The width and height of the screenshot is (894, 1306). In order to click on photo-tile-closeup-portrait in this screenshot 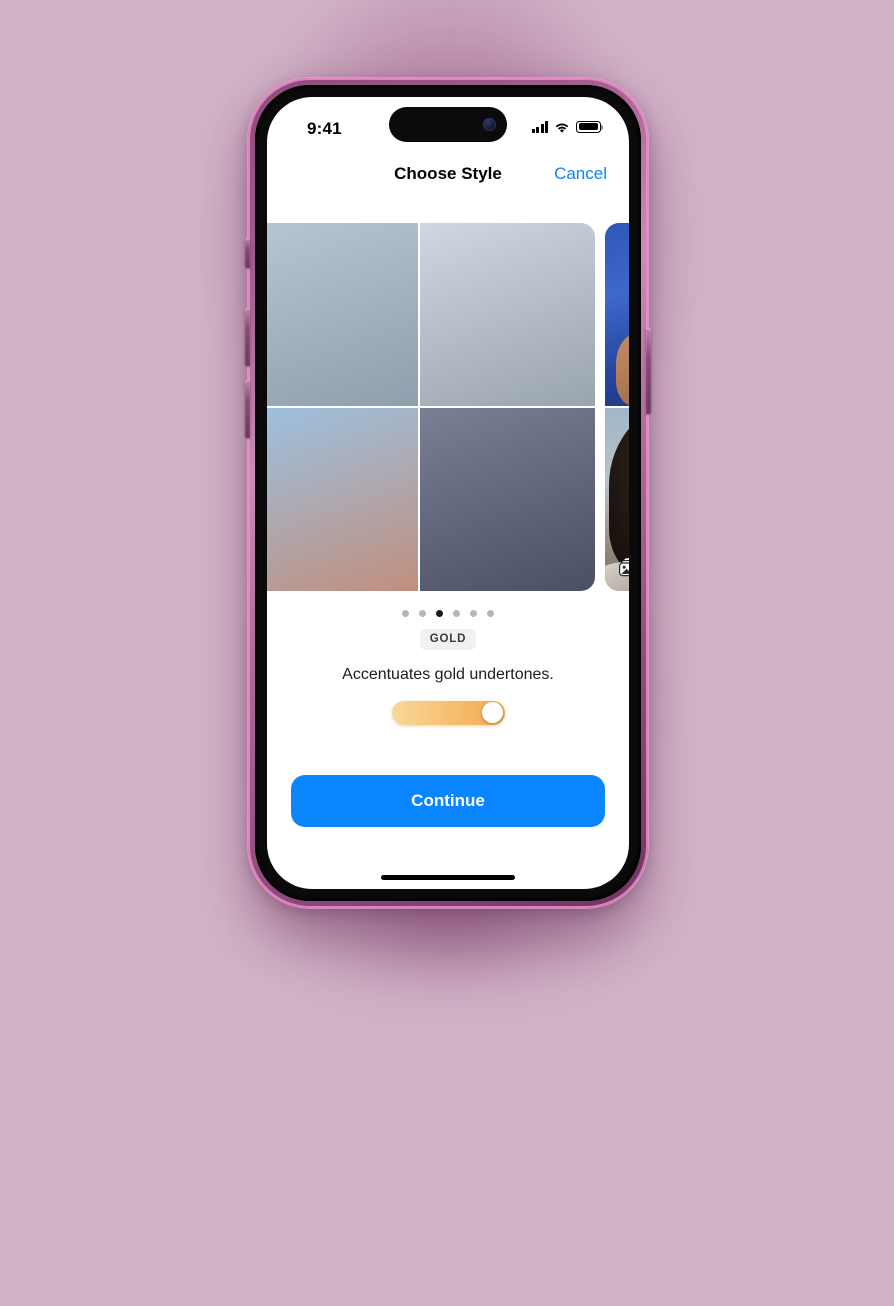, I will do `click(617, 499)`.